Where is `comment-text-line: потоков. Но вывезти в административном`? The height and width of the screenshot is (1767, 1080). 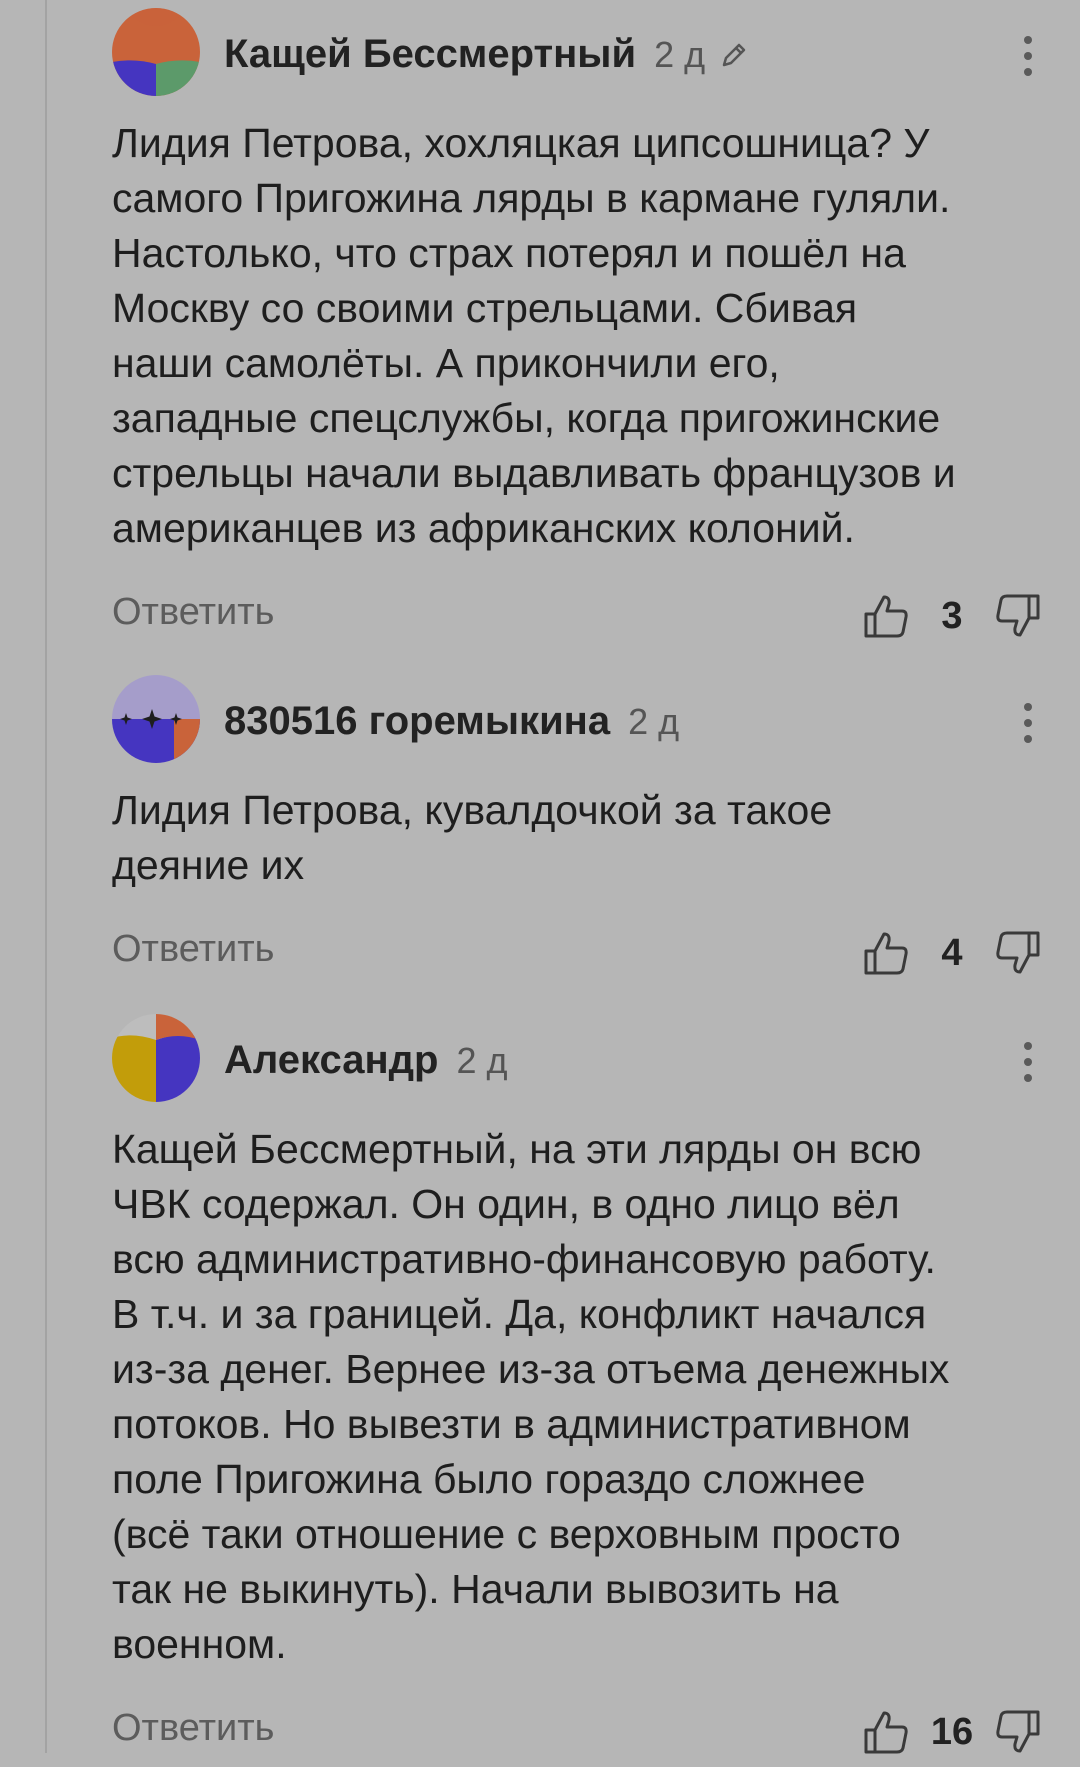
comment-text-line: потоков. Но вывезти в административном is located at coordinates (511, 1424).